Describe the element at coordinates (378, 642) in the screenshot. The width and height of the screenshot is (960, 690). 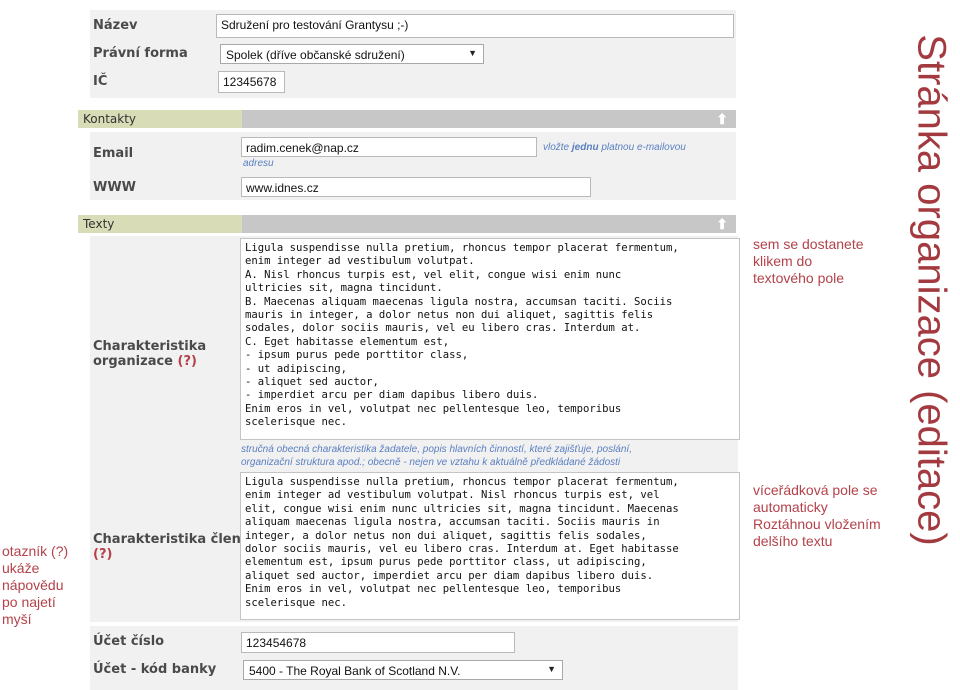
I see `ucet-cislo-input: 123454678` at that location.